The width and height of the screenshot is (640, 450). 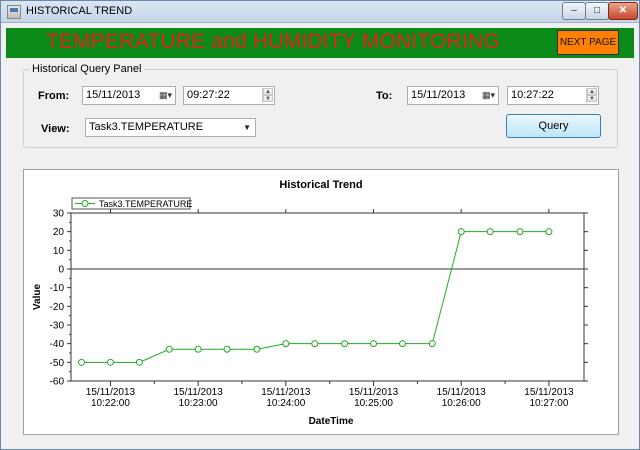 What do you see at coordinates (597, 11) in the screenshot?
I see `maximize-button: □` at bounding box center [597, 11].